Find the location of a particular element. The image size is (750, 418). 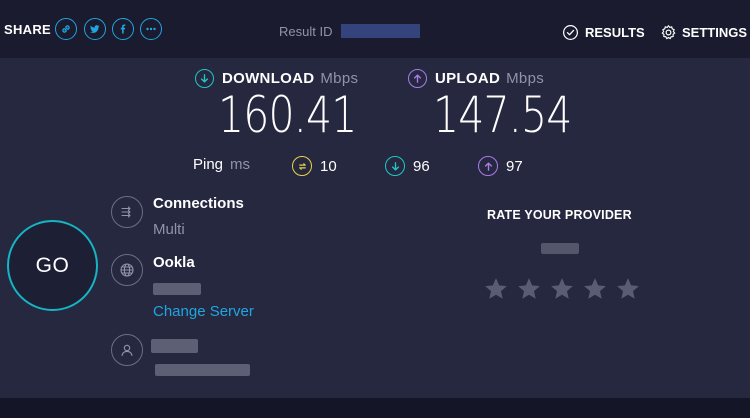

settings-link: SETTINGS is located at coordinates (703, 32).